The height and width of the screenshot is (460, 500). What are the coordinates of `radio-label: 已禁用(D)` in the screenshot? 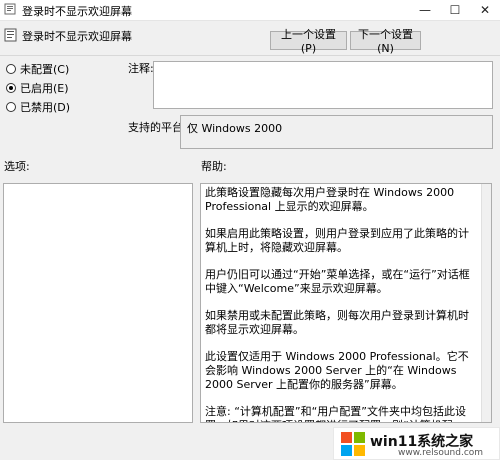 It's located at (45, 107).